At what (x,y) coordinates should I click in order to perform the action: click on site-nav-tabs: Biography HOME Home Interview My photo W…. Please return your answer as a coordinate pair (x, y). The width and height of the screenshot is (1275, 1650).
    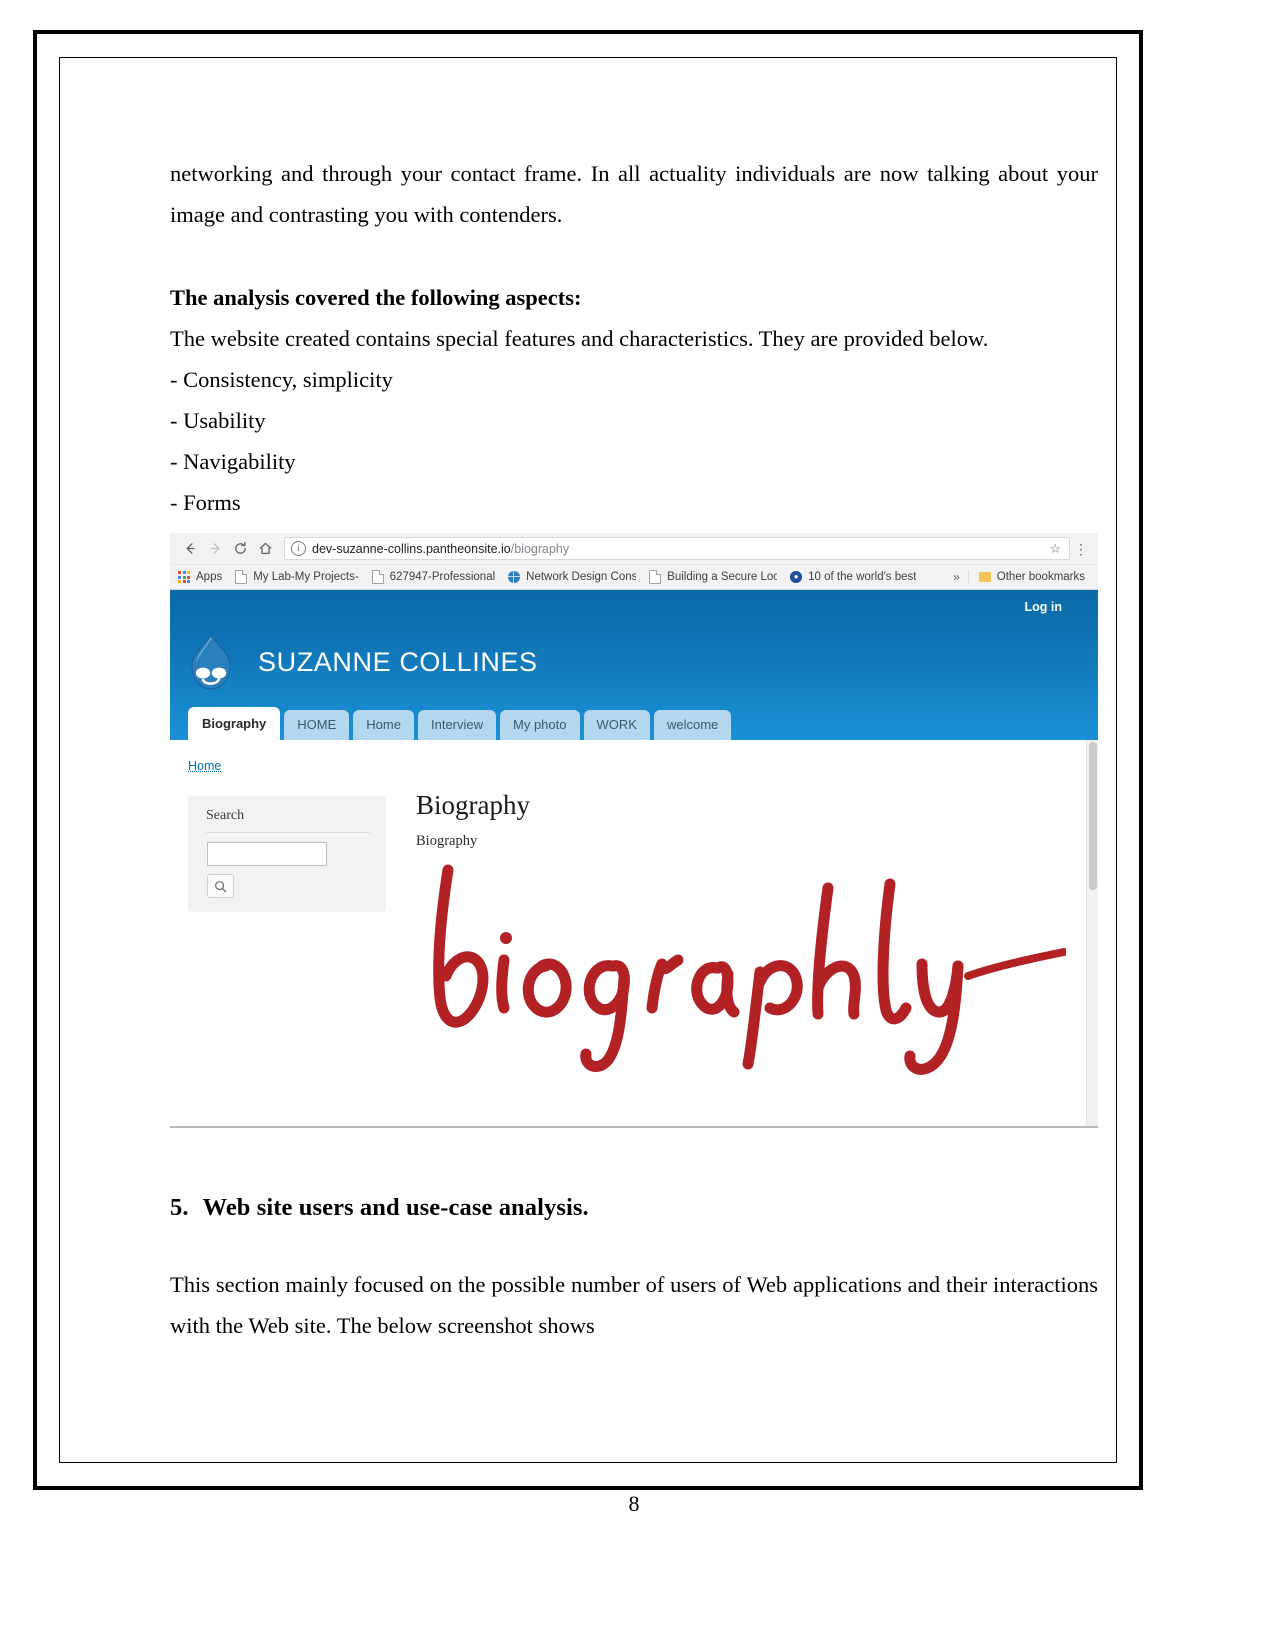
    Looking at the image, I should click on (461, 723).